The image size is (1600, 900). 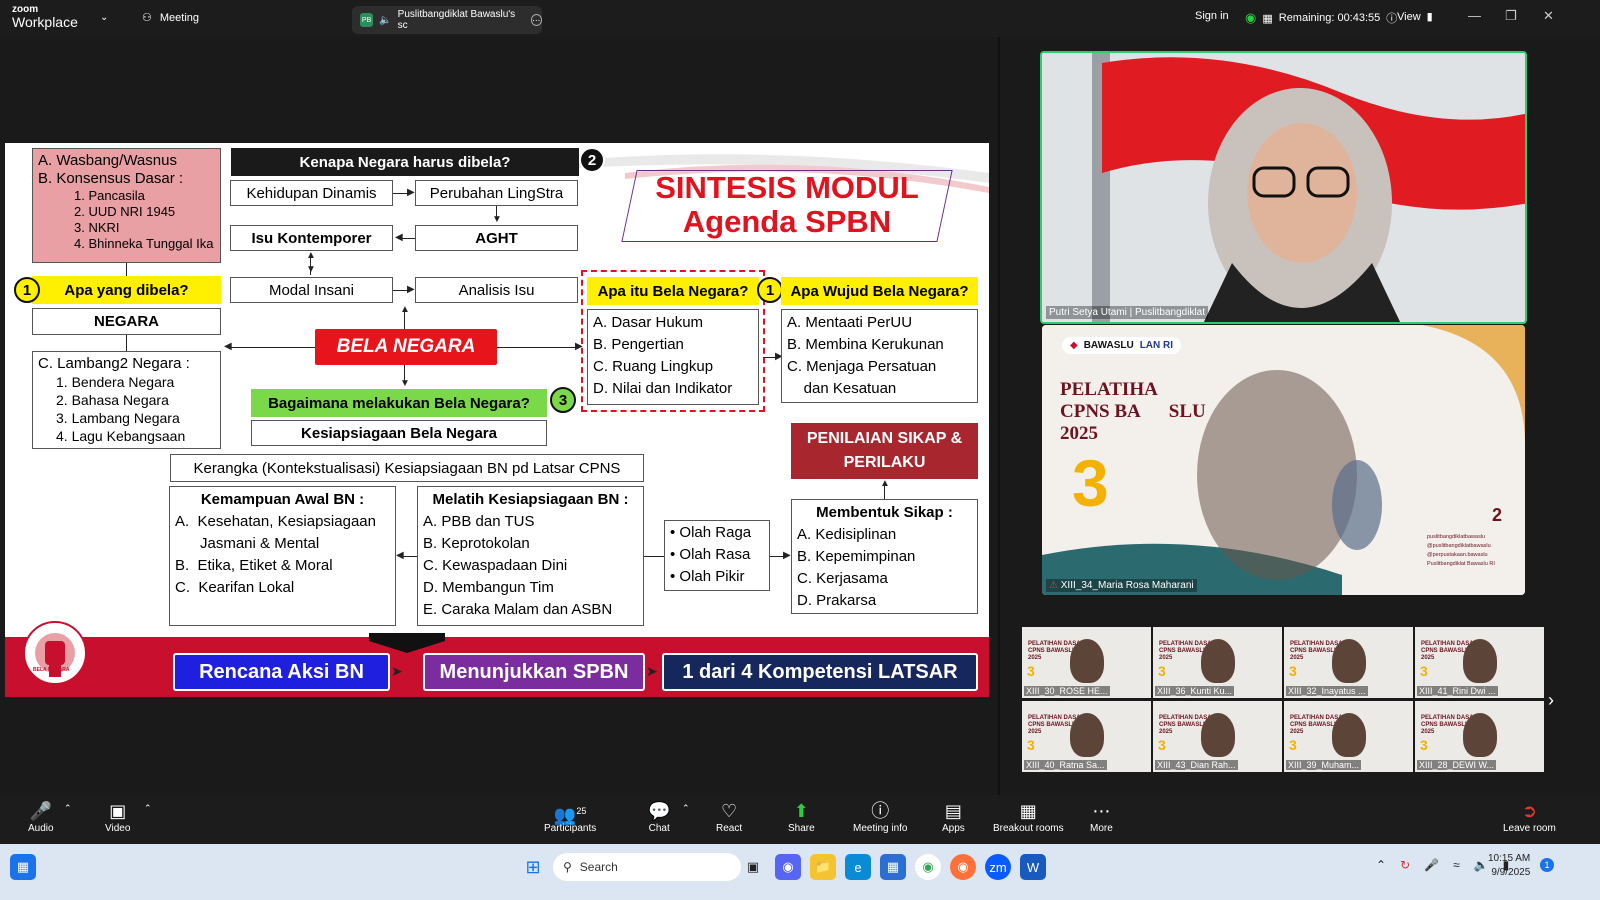 I want to click on shield-check-icon: ◉, so click(x=1251, y=17).